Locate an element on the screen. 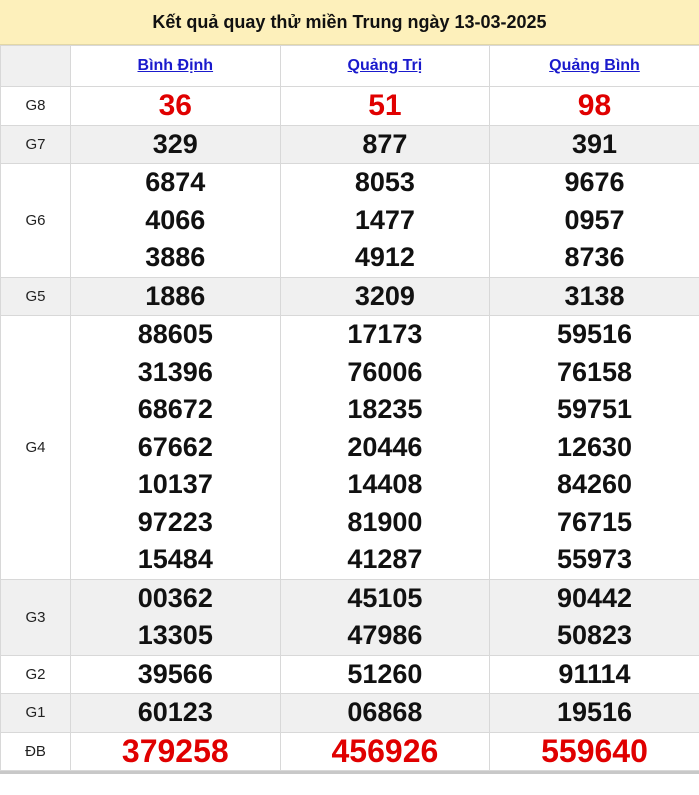 This screenshot has height=795, width=699. prize-number: 51260 is located at coordinates (385, 673).